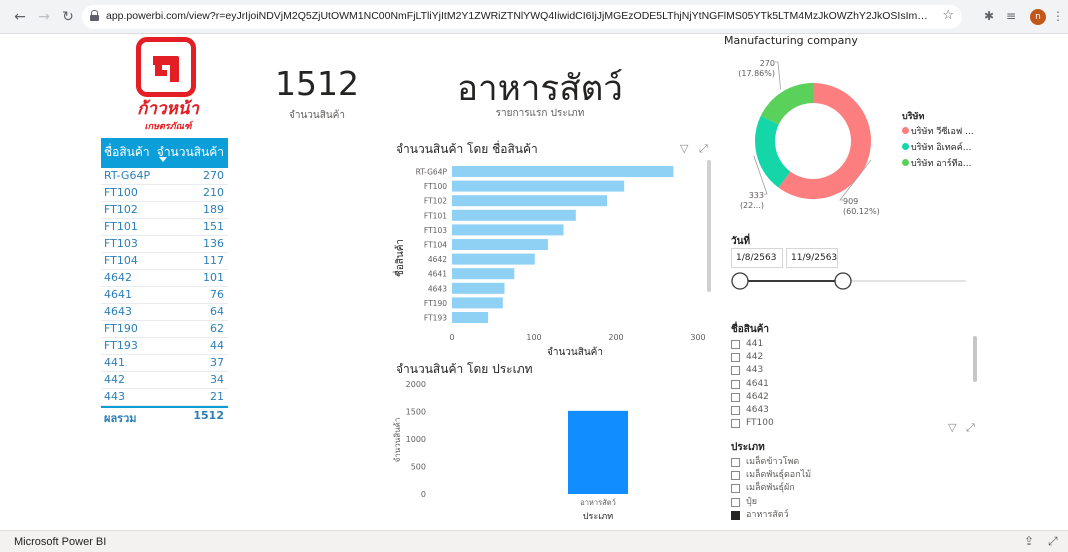 The width and height of the screenshot is (1068, 552). Describe the element at coordinates (812, 258) in the screenshot. I see `date-end-input: 11/9/2563` at that location.